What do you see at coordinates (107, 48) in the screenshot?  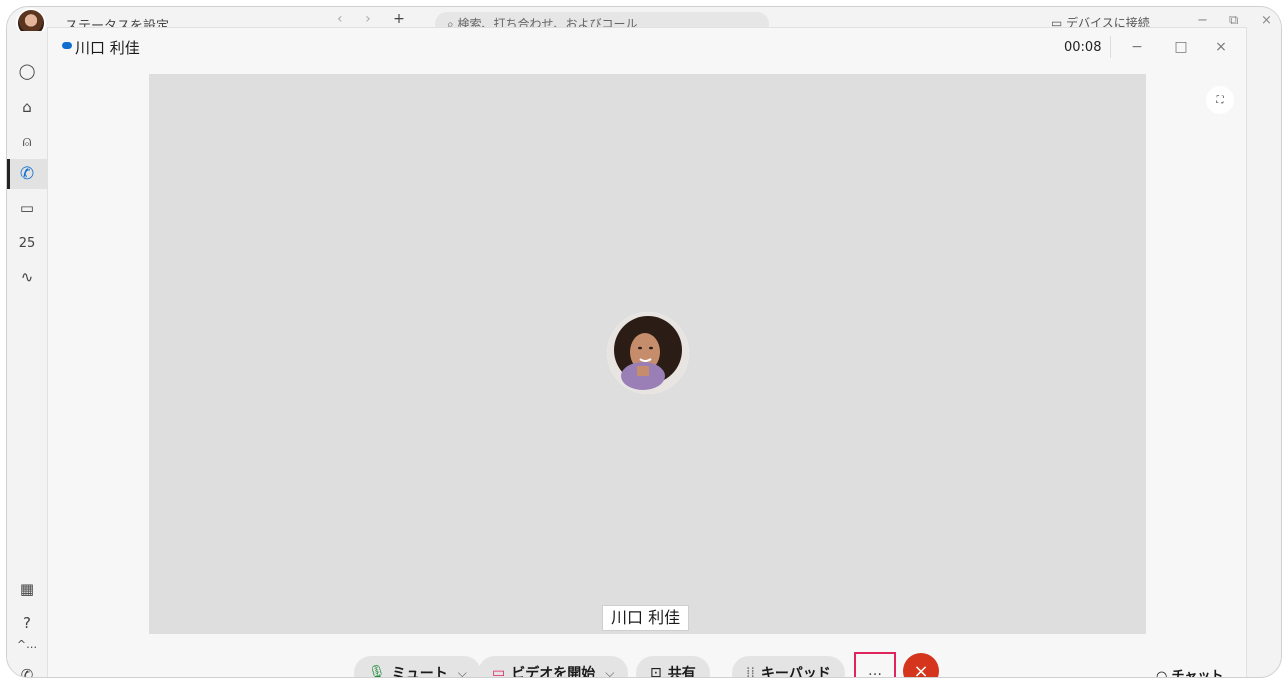 I see `contact-name: 川口 利佳` at bounding box center [107, 48].